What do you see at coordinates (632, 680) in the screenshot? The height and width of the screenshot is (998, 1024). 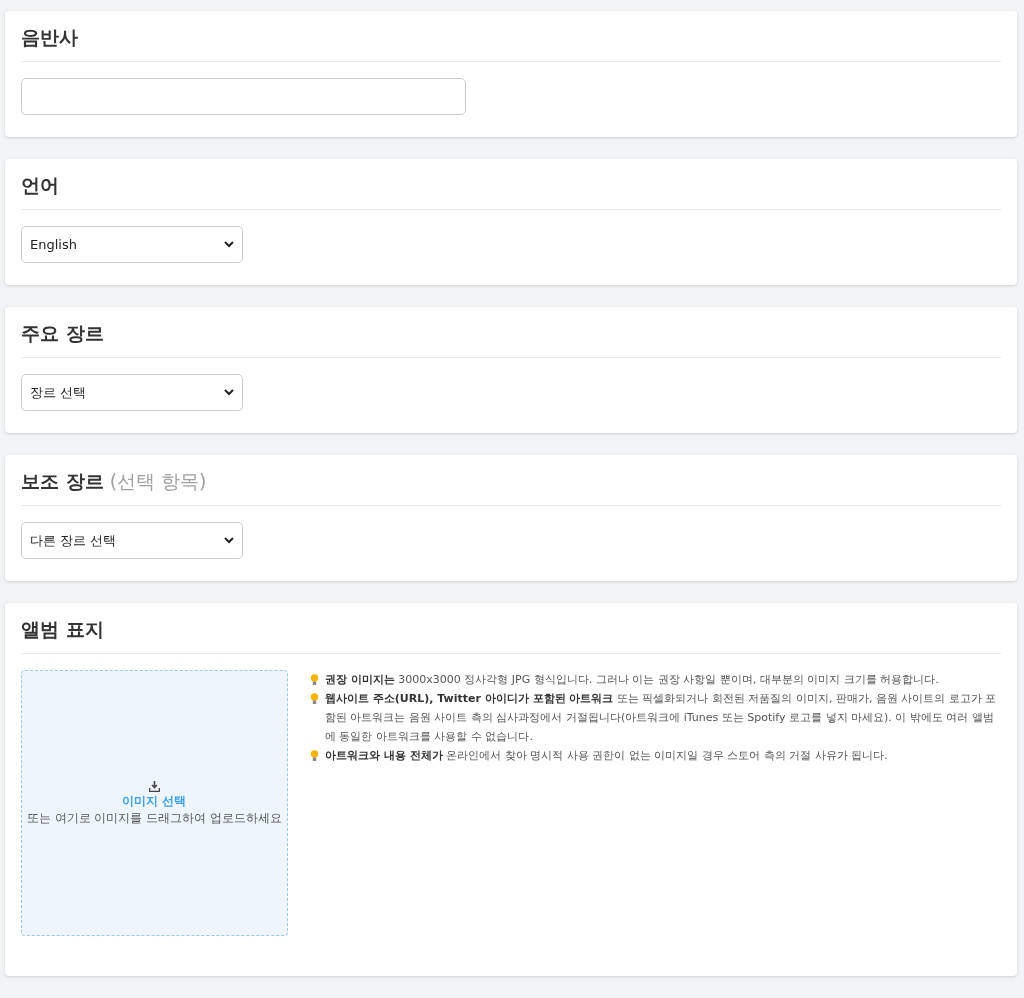 I see `tip-text: 권장 이미지는 3000x3000 정사각형 JPG 형식입니다. 그러나 이는 권장 사항일 뿐이며, 대부분의 이미지 크기를 허용합니다.` at bounding box center [632, 680].